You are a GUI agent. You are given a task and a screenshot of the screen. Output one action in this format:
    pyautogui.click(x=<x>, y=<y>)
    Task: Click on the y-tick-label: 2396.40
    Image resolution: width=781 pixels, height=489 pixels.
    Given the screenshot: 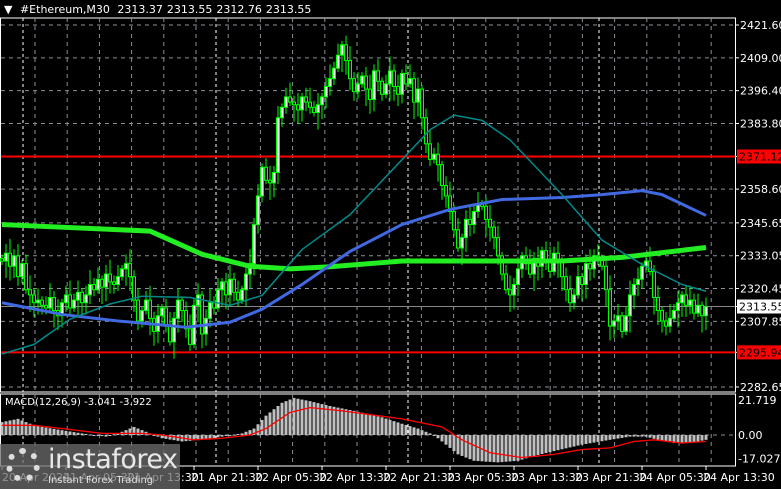 What is the action you would take?
    pyautogui.click(x=760, y=91)
    